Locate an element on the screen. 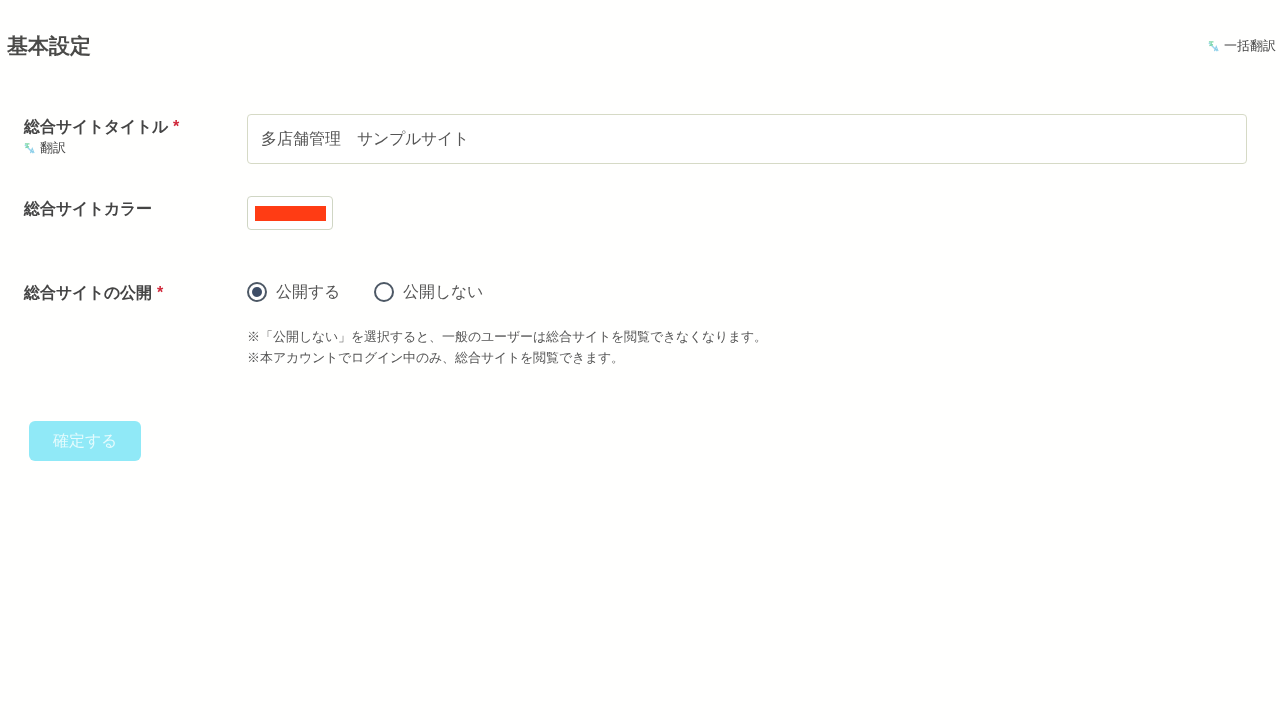  field-label: 総合サイトタイトル is located at coordinates (96, 127).